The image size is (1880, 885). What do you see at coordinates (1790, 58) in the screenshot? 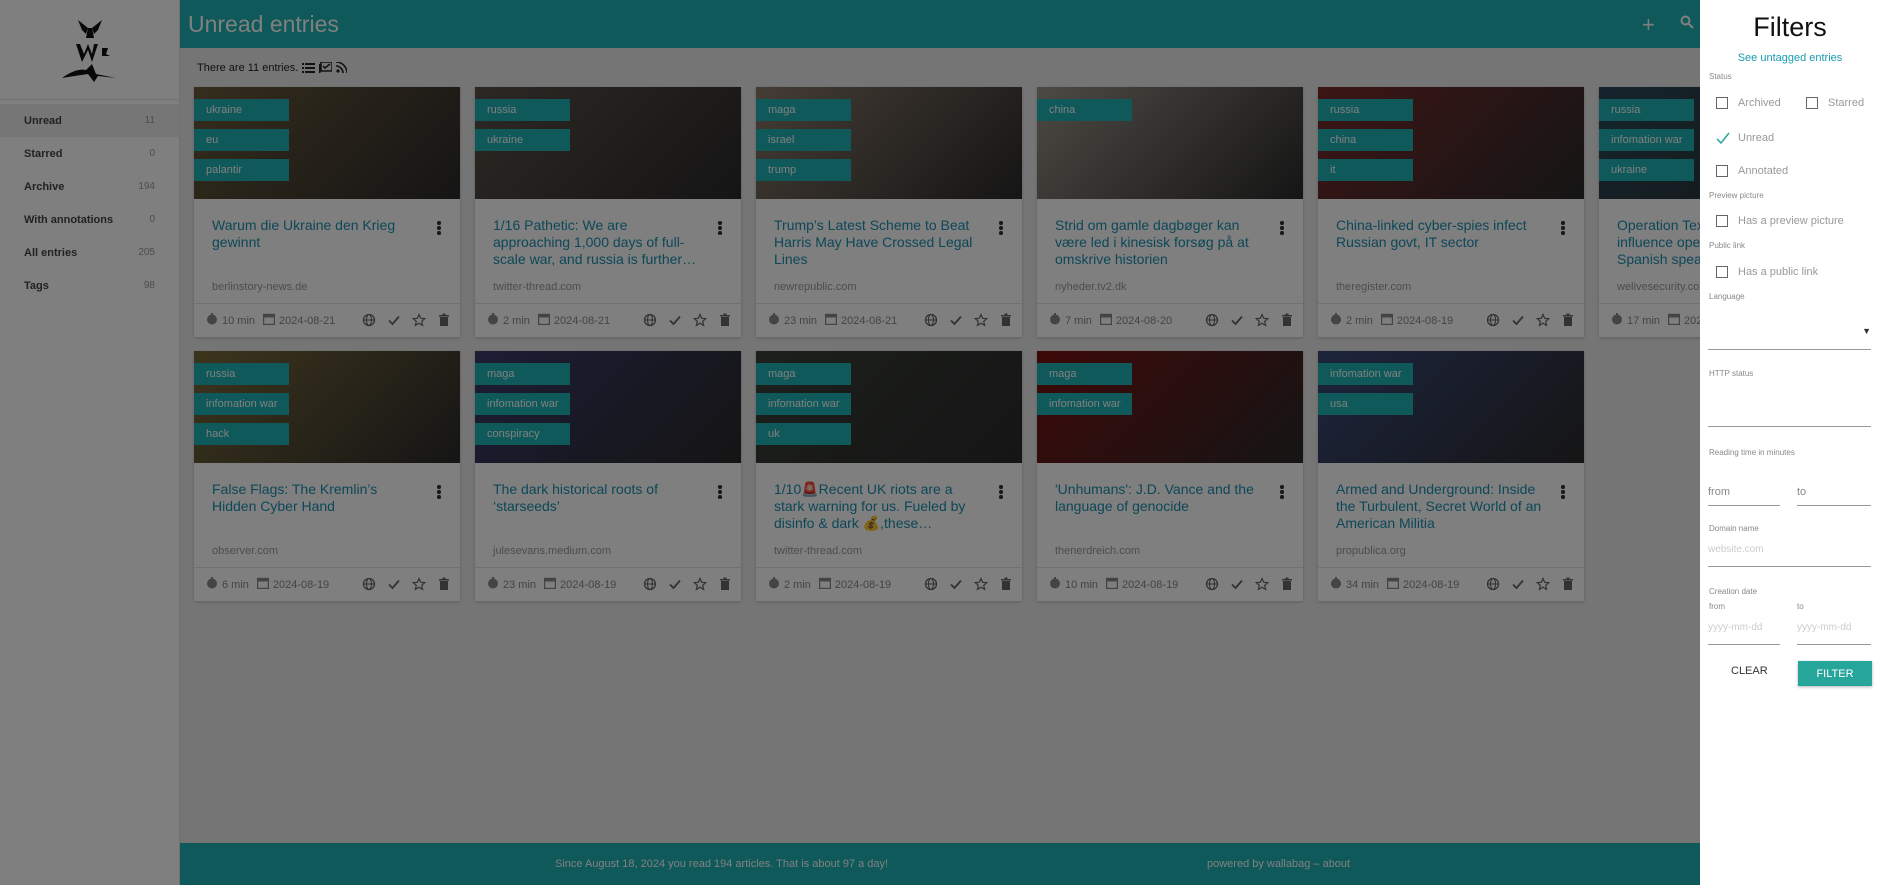
I see `see-untagged-link: See untagged entries` at bounding box center [1790, 58].